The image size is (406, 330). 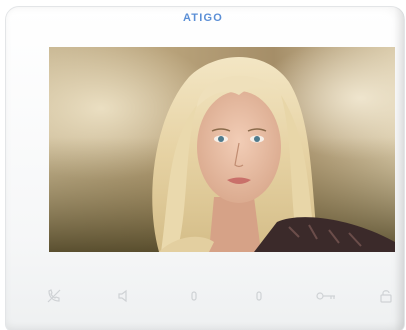 I want to click on key-button, so click(x=326, y=296).